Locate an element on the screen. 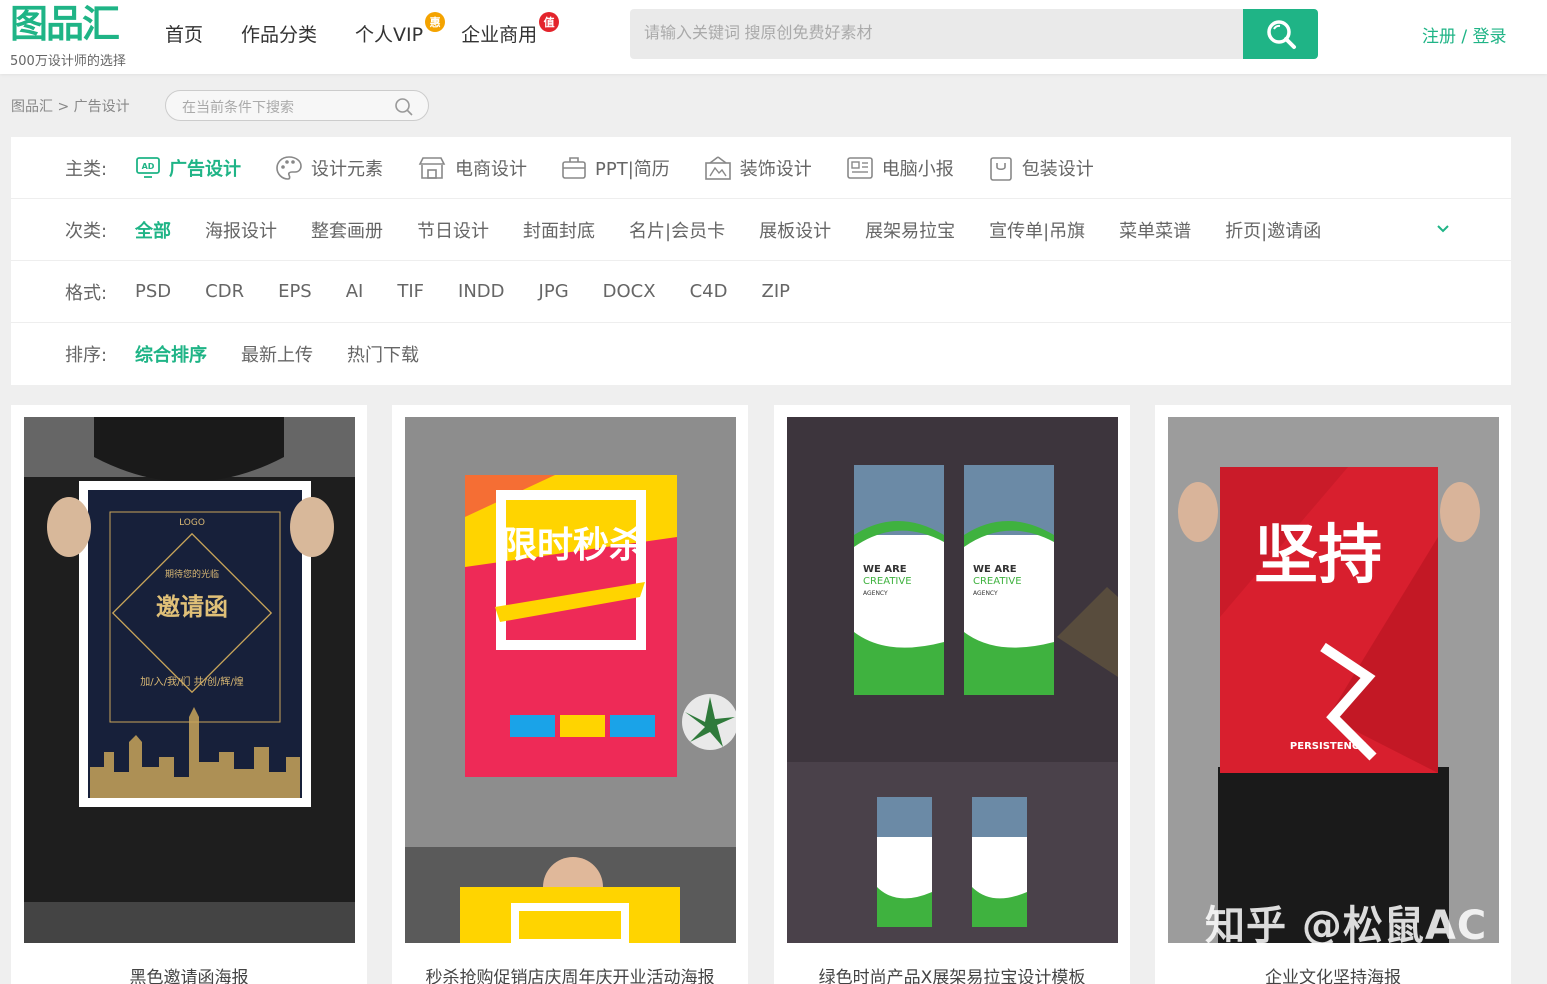  result-card: 限时秒杀 秒杀抢购促销店庆周年庆开业活动海报 is located at coordinates (570, 694).